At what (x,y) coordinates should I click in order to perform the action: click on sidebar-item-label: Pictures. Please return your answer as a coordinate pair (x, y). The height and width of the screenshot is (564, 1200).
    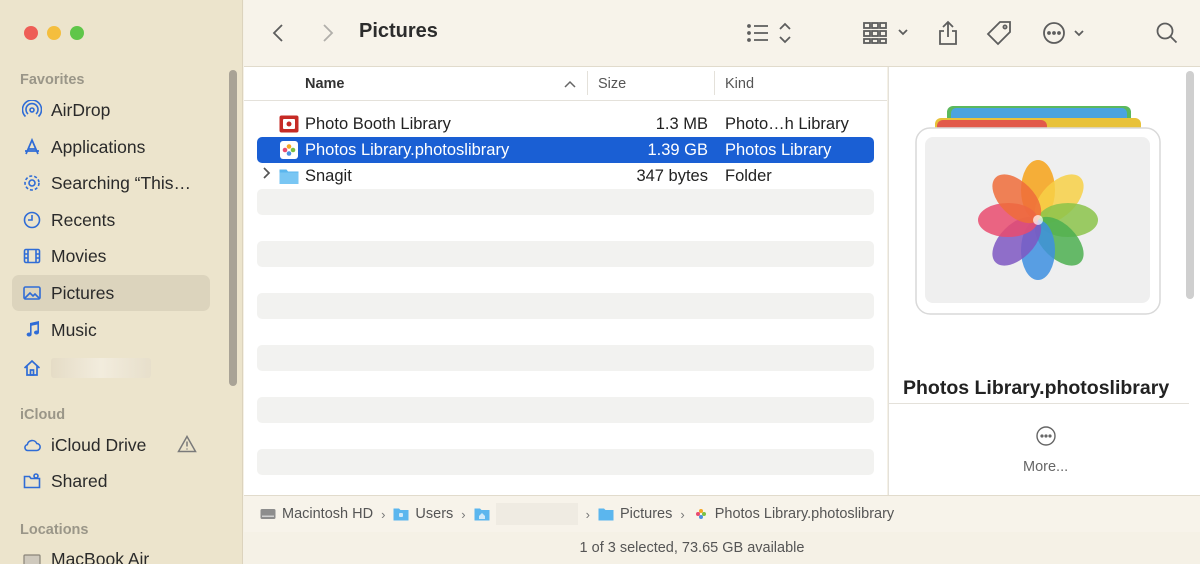
    Looking at the image, I should click on (83, 292).